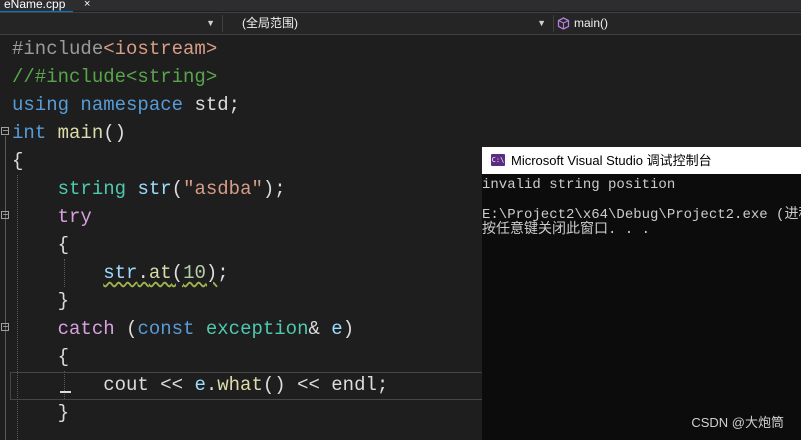  Describe the element at coordinates (400, 6) in the screenshot. I see `document-tab-strip: eName.cpp ×` at that location.